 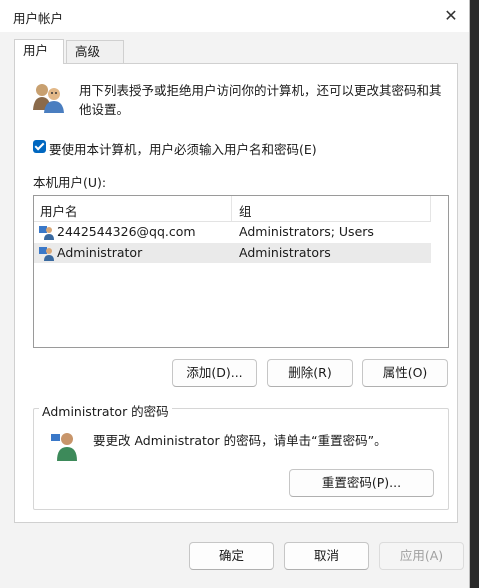 I want to click on ok-button: 确定, so click(x=231, y=556).